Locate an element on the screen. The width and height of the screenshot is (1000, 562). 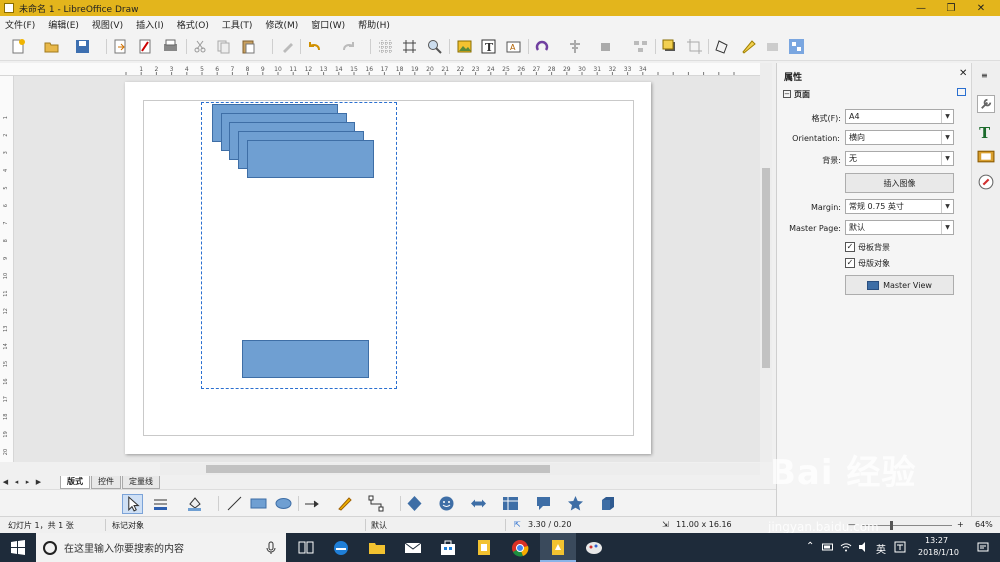
toggle-extrusion-icon is located at coordinates (772, 46).